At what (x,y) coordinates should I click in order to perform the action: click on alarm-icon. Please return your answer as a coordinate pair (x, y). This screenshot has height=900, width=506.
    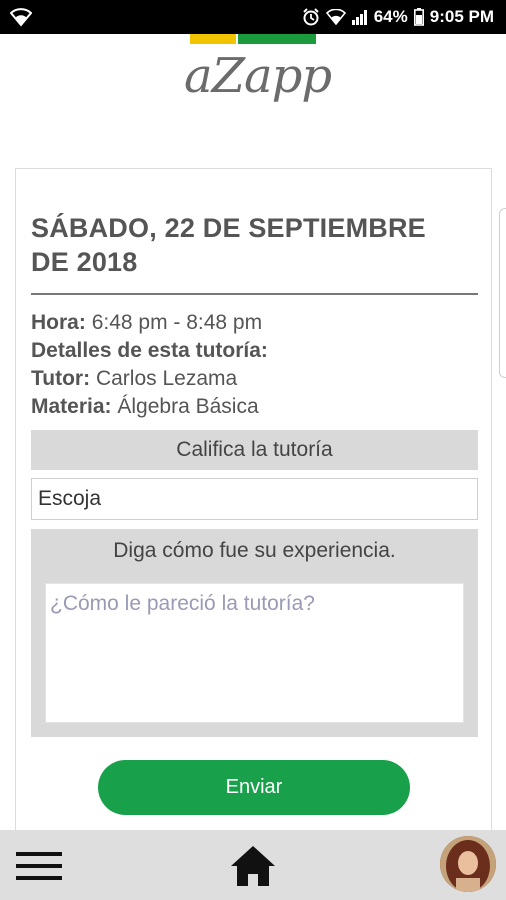
    Looking at the image, I should click on (311, 17).